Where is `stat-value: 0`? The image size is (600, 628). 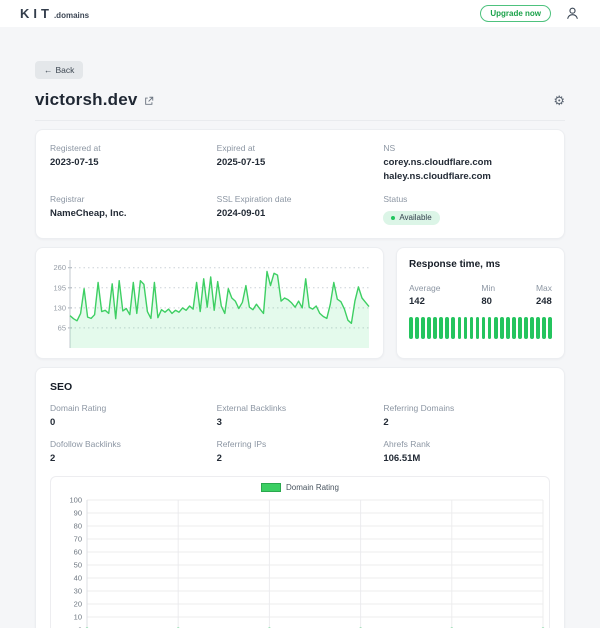
stat-value: 0 is located at coordinates (53, 422).